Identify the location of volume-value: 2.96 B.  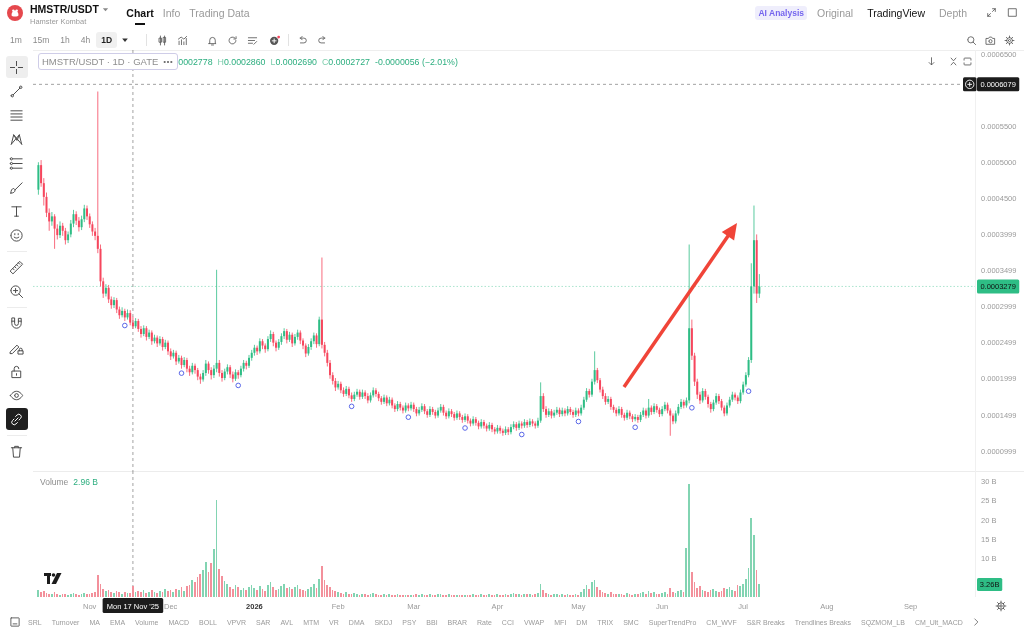
(85, 482).